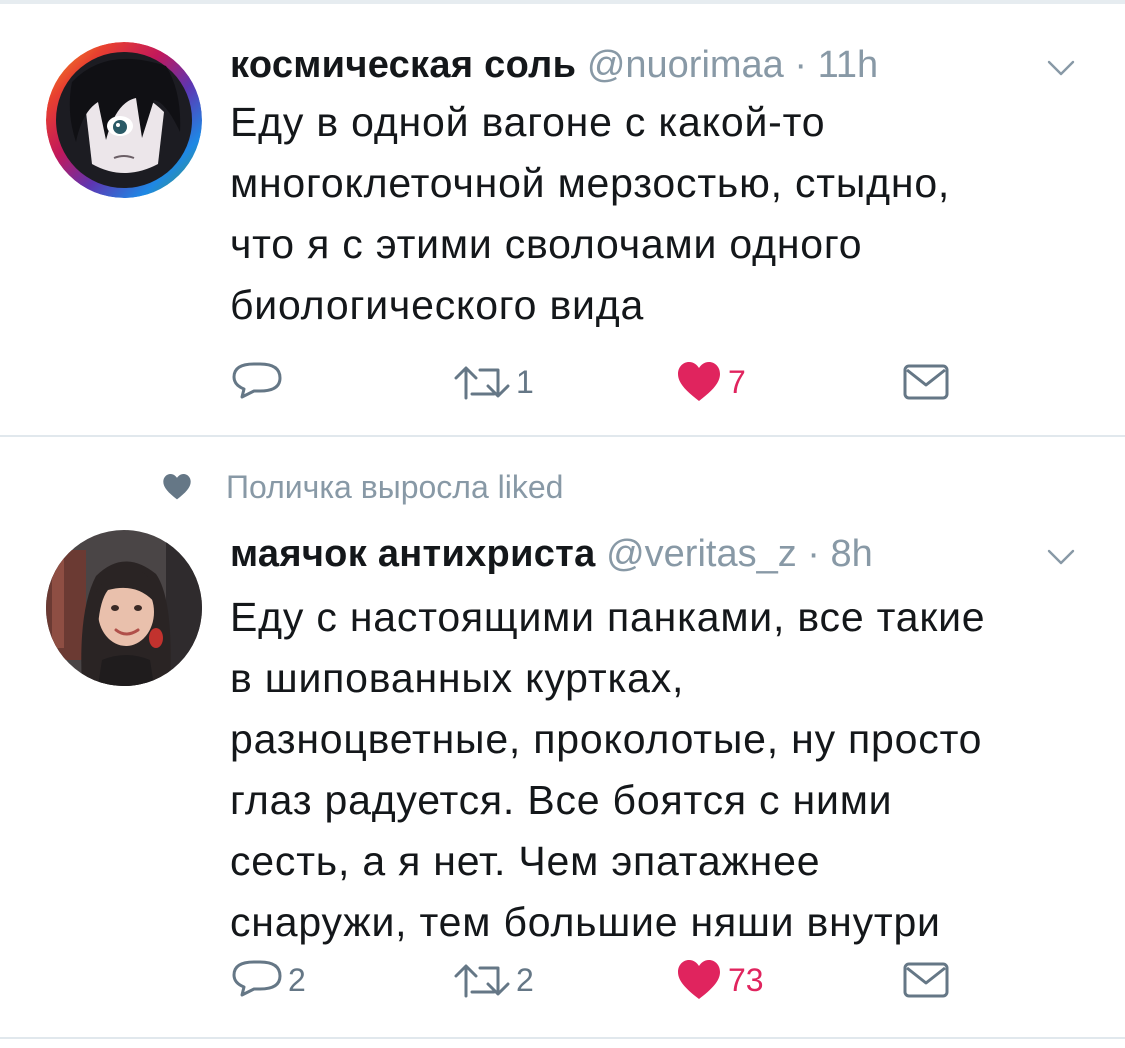  Describe the element at coordinates (701, 554) in the screenshot. I see `user-handle: @veritas_z` at that location.